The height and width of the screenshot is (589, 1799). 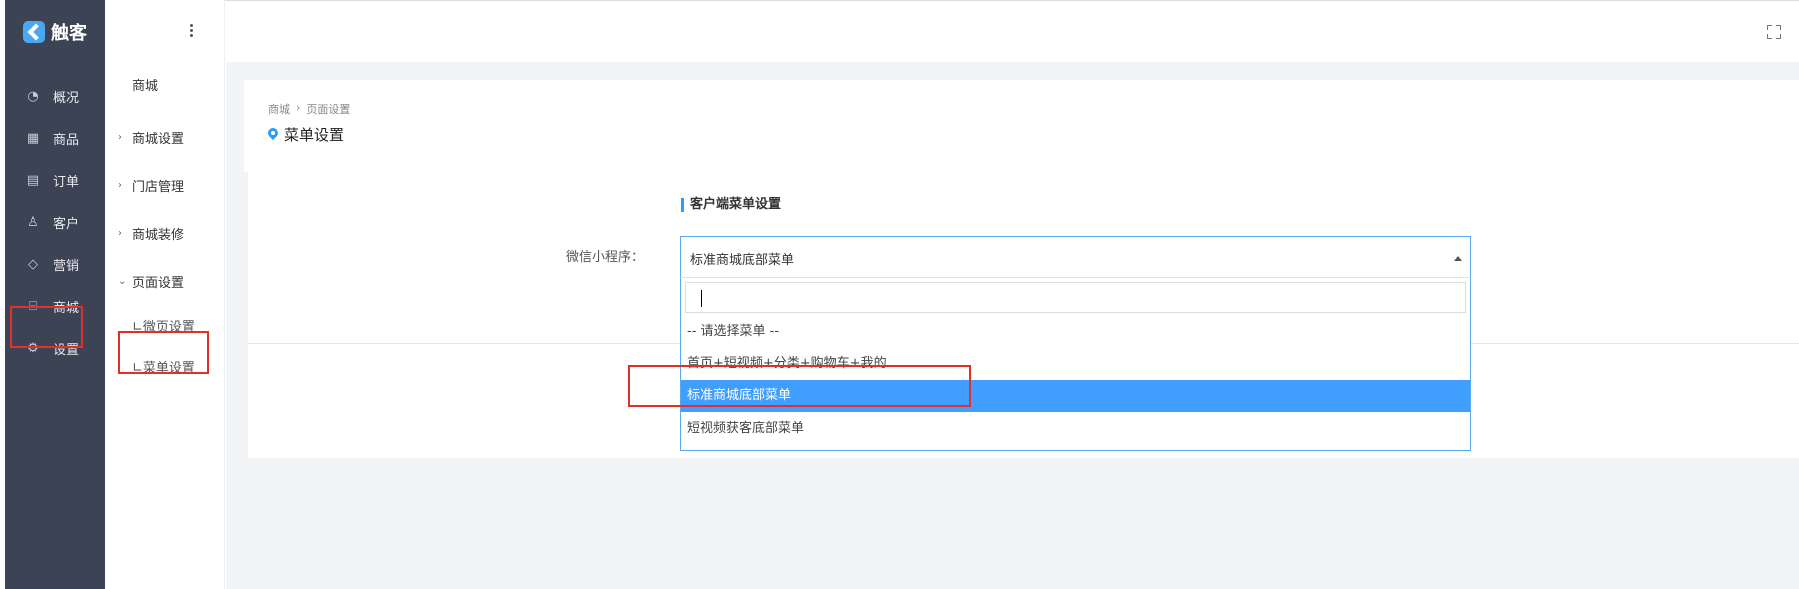 I want to click on sub-nav-label: 商城装修, so click(x=158, y=235).